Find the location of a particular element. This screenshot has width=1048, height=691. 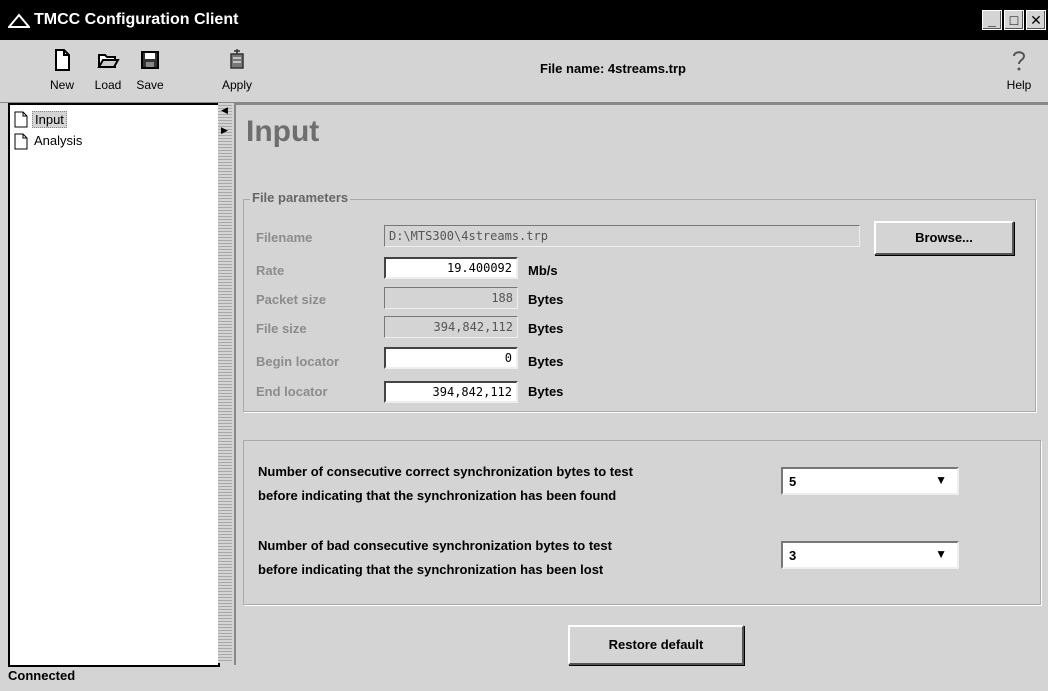

collapse-left-arrow-icon: ◀ is located at coordinates (224, 110).